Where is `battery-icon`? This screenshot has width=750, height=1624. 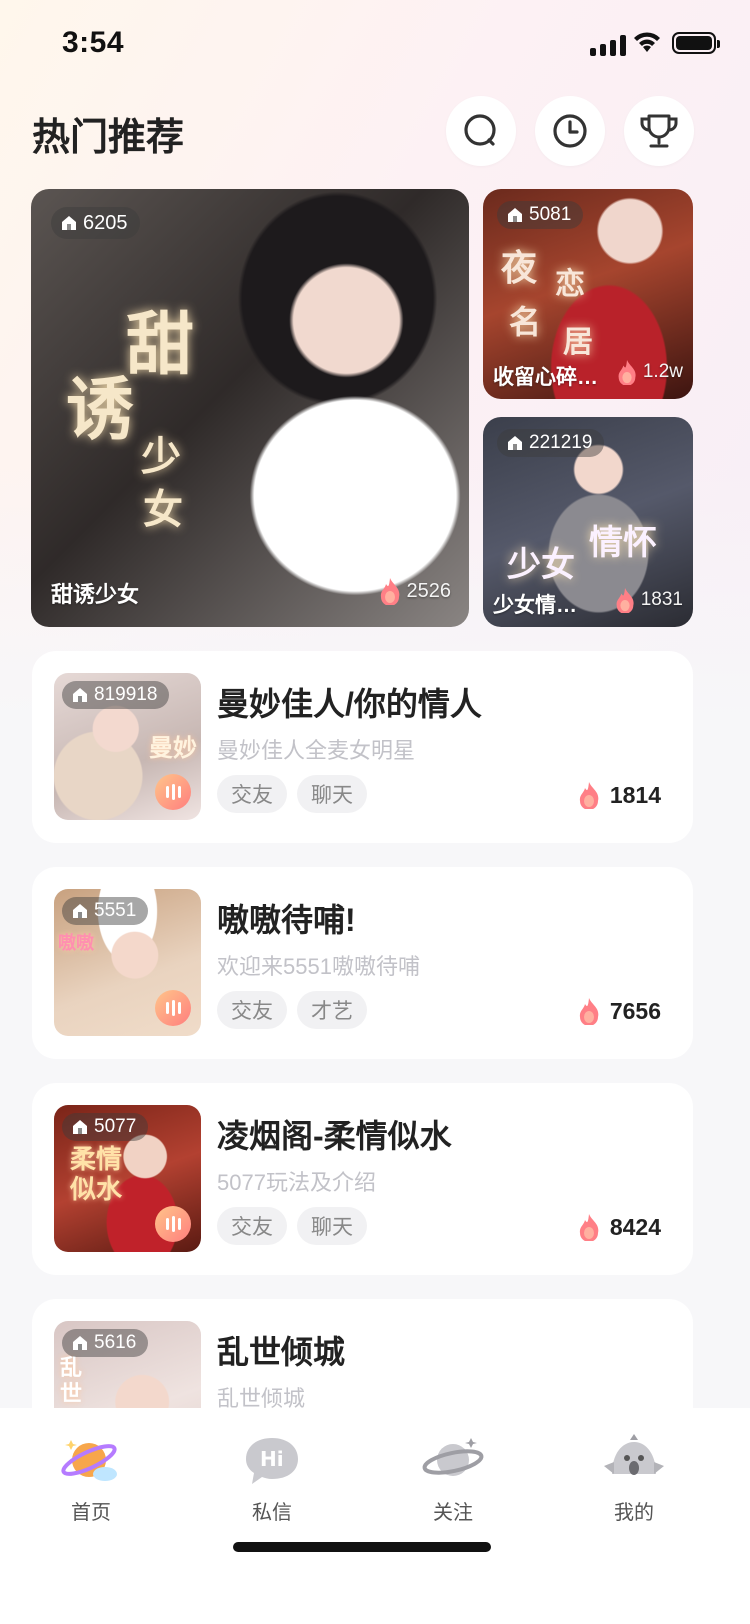
battery-icon is located at coordinates (696, 43).